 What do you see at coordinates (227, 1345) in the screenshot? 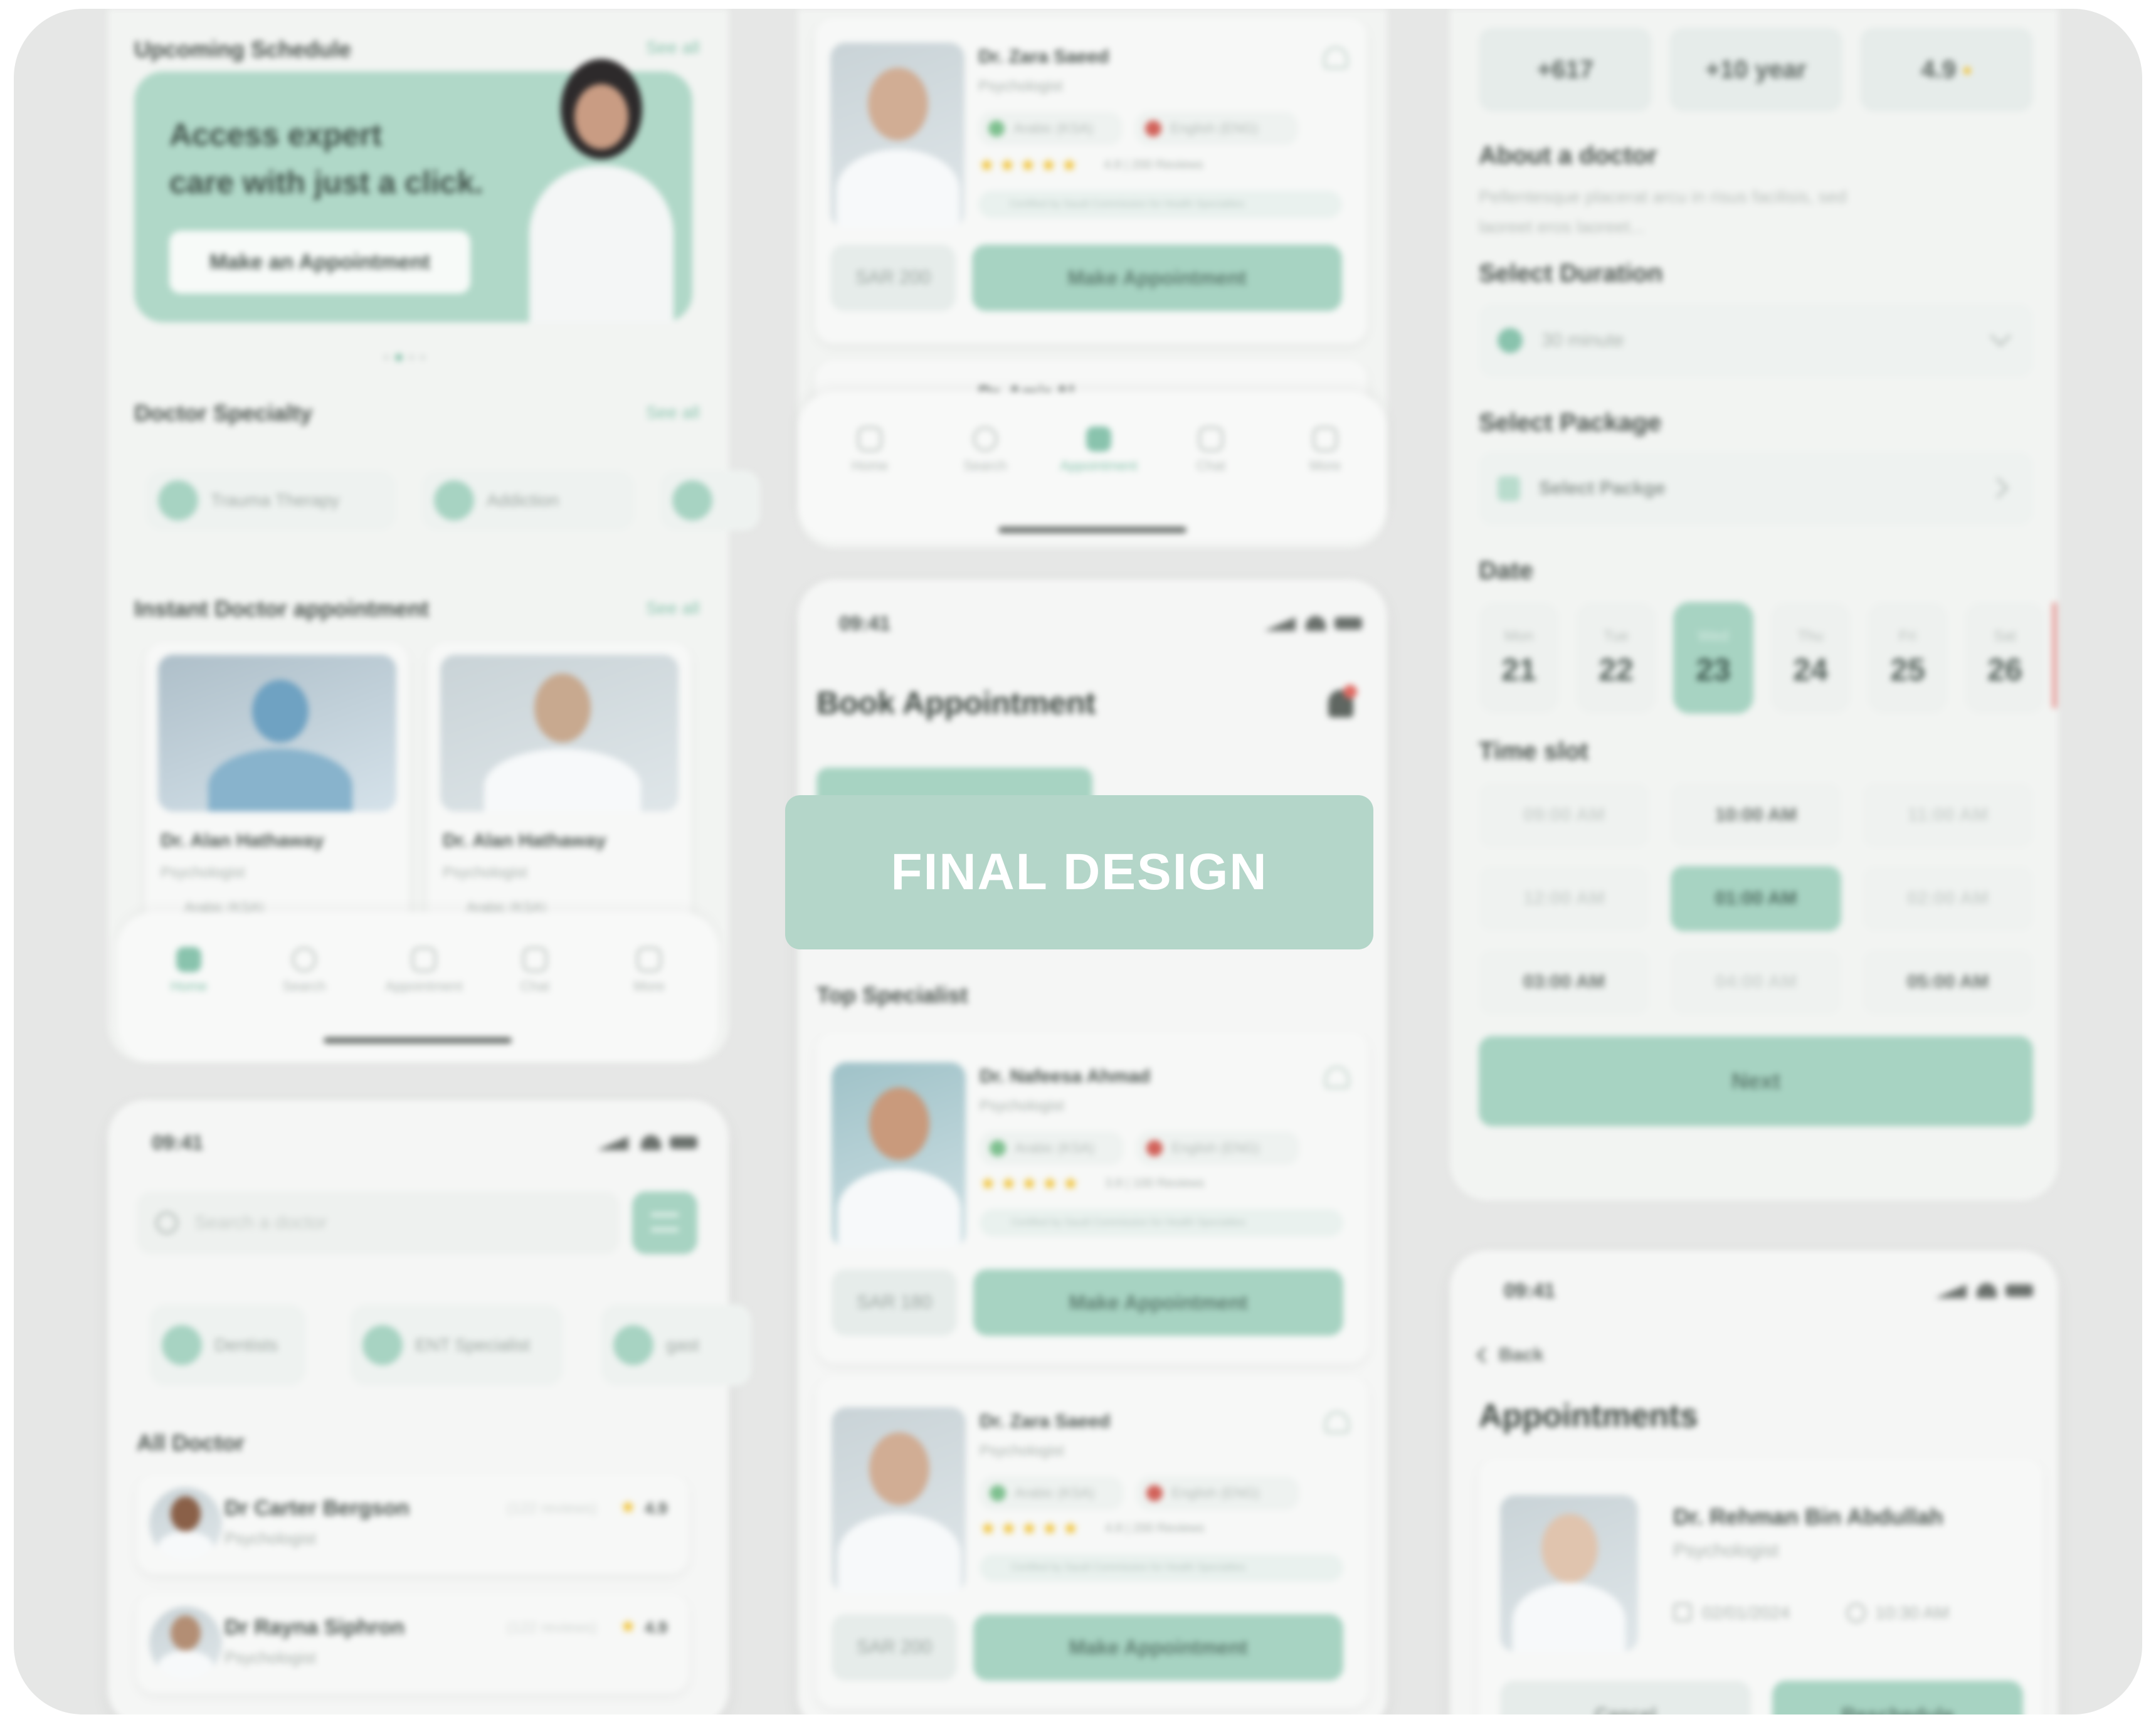
I see `category-chip: Dentists` at bounding box center [227, 1345].